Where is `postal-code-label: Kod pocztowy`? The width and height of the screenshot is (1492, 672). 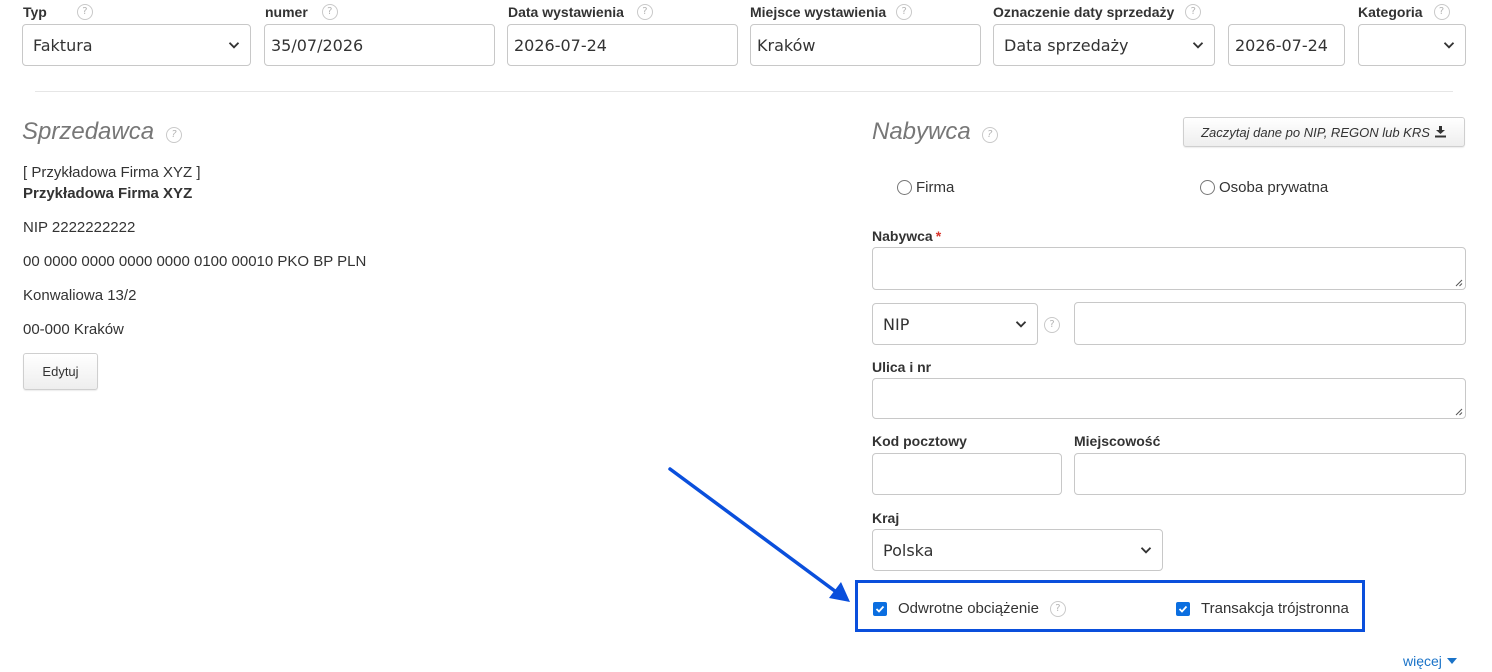
postal-code-label: Kod pocztowy is located at coordinates (919, 441).